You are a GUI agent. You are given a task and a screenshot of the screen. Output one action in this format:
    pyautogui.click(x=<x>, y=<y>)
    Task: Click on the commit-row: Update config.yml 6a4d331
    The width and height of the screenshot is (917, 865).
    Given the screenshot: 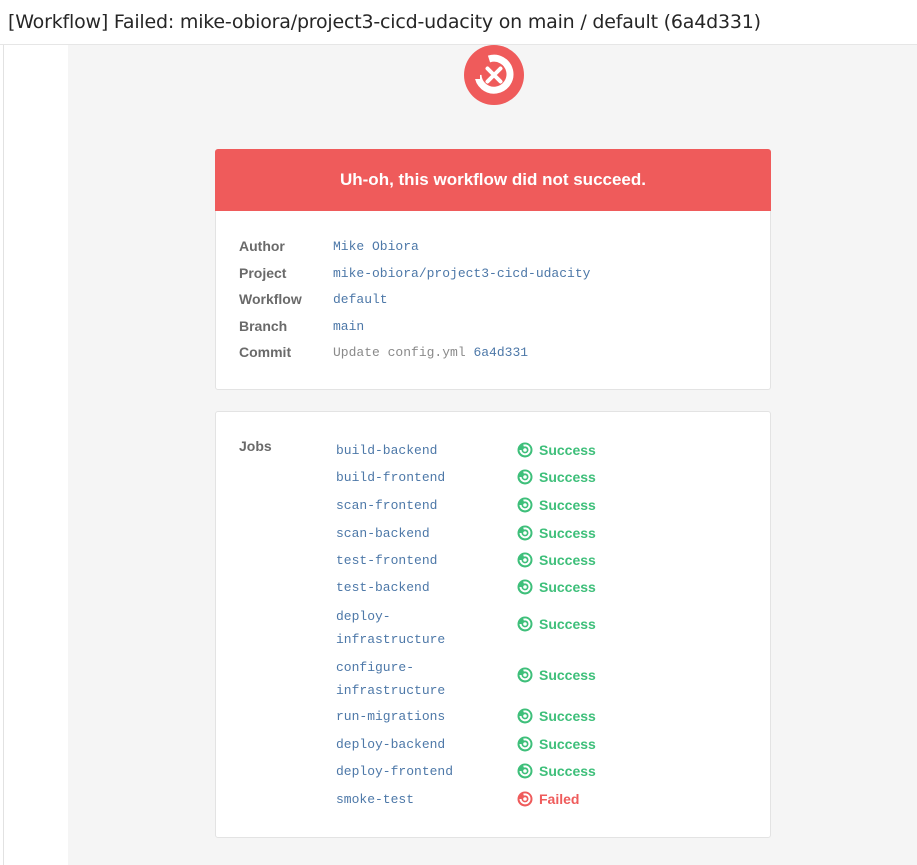 What is the action you would take?
    pyautogui.click(x=430, y=352)
    